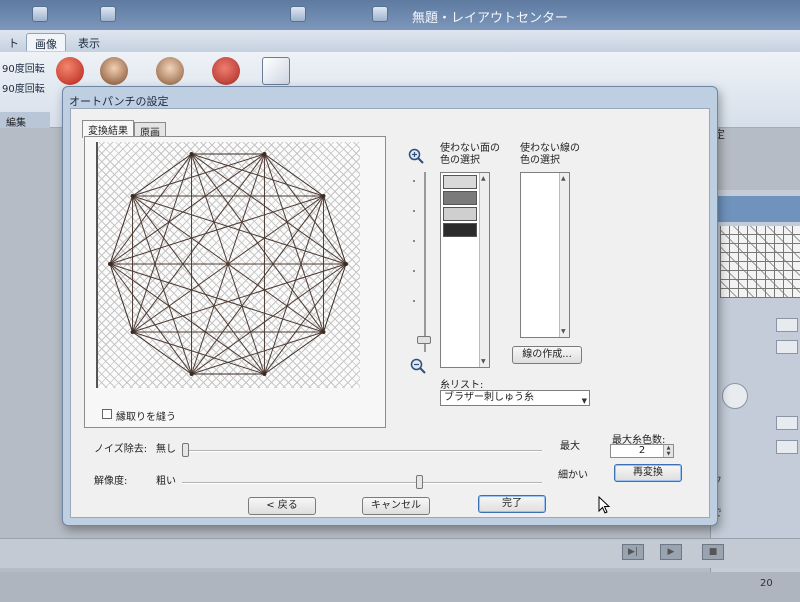 This screenshot has width=800, height=602. I want to click on max-colors-value: 2, so click(642, 450).